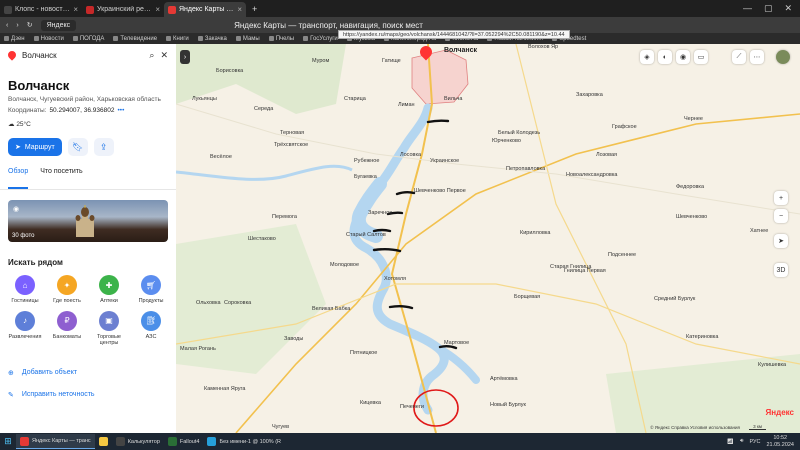  What do you see at coordinates (280, 427) in the screenshot?
I see `map-place-label: Чугуев` at bounding box center [280, 427].